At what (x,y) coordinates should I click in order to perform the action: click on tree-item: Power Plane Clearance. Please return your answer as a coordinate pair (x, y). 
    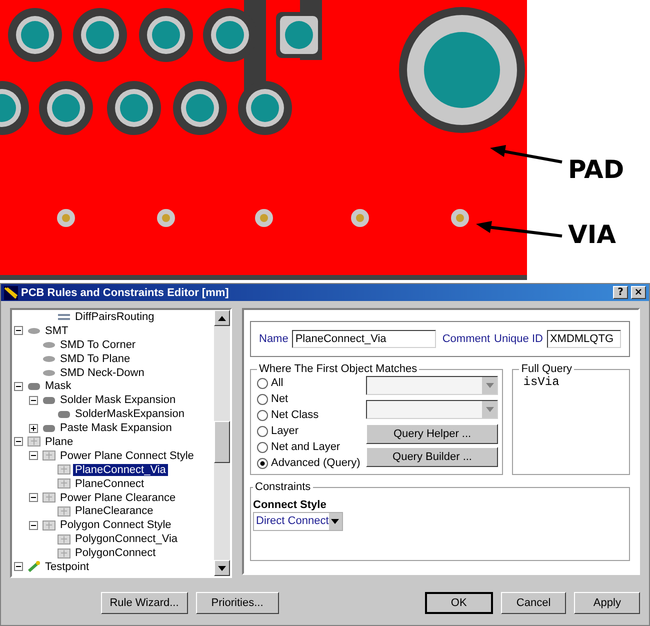
    Looking at the image, I should click on (118, 498).